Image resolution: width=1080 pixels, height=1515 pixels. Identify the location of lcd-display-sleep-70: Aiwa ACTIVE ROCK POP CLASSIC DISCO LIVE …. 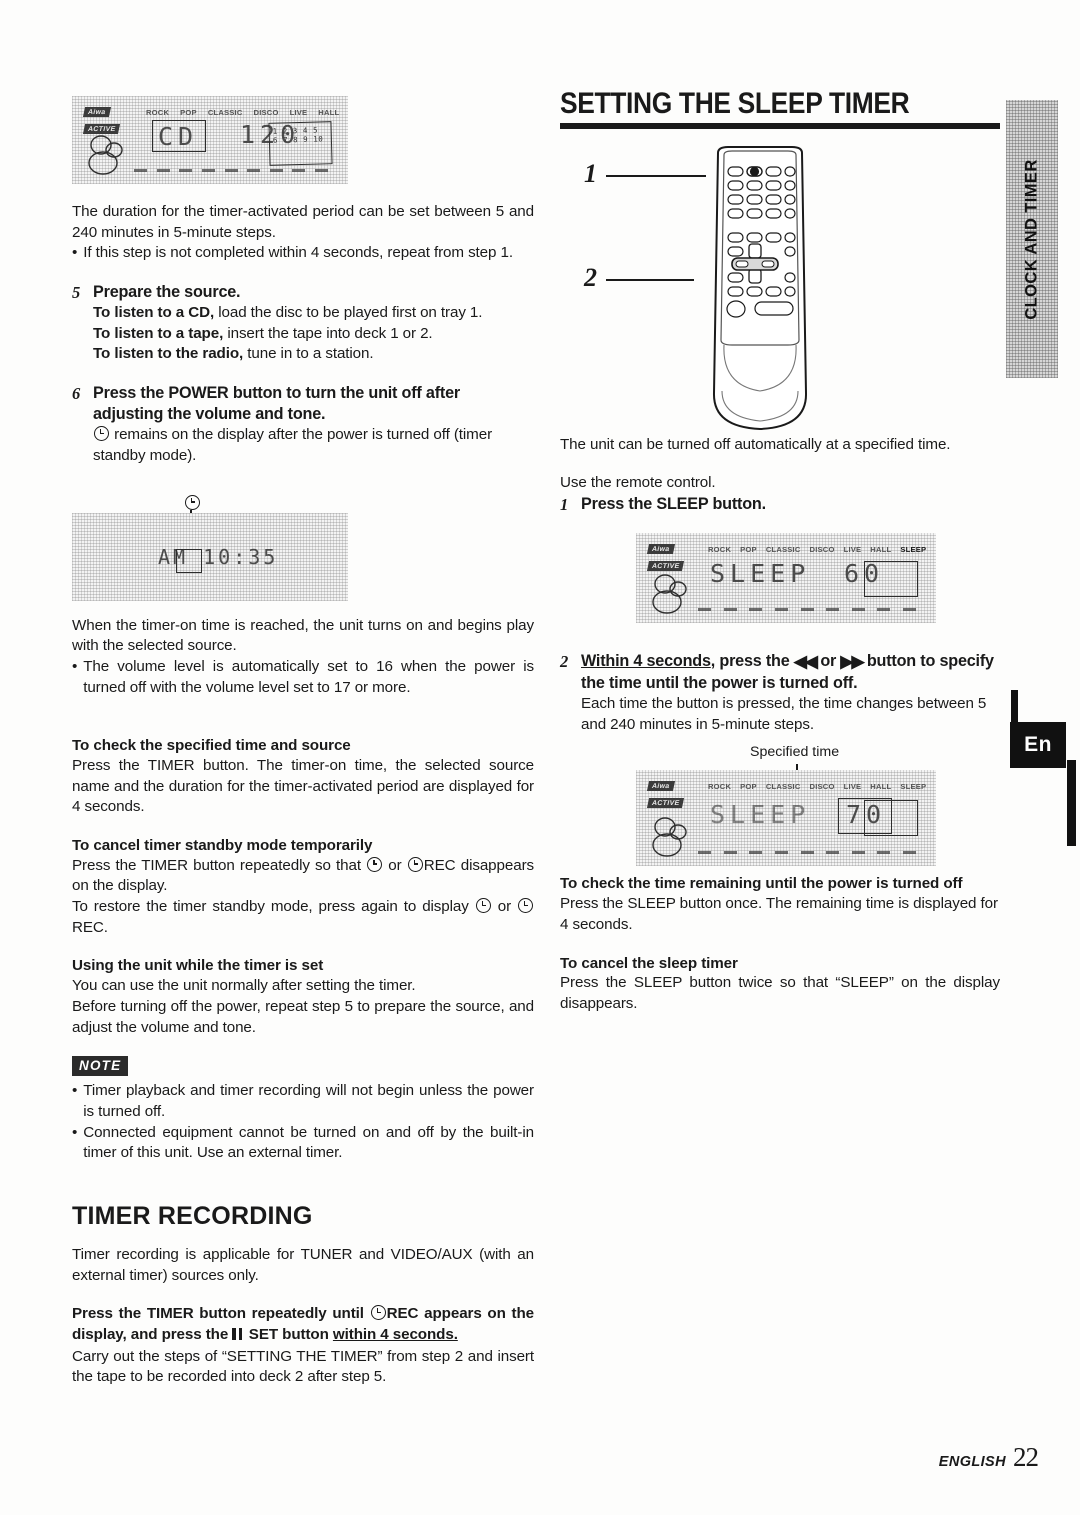
(786, 818).